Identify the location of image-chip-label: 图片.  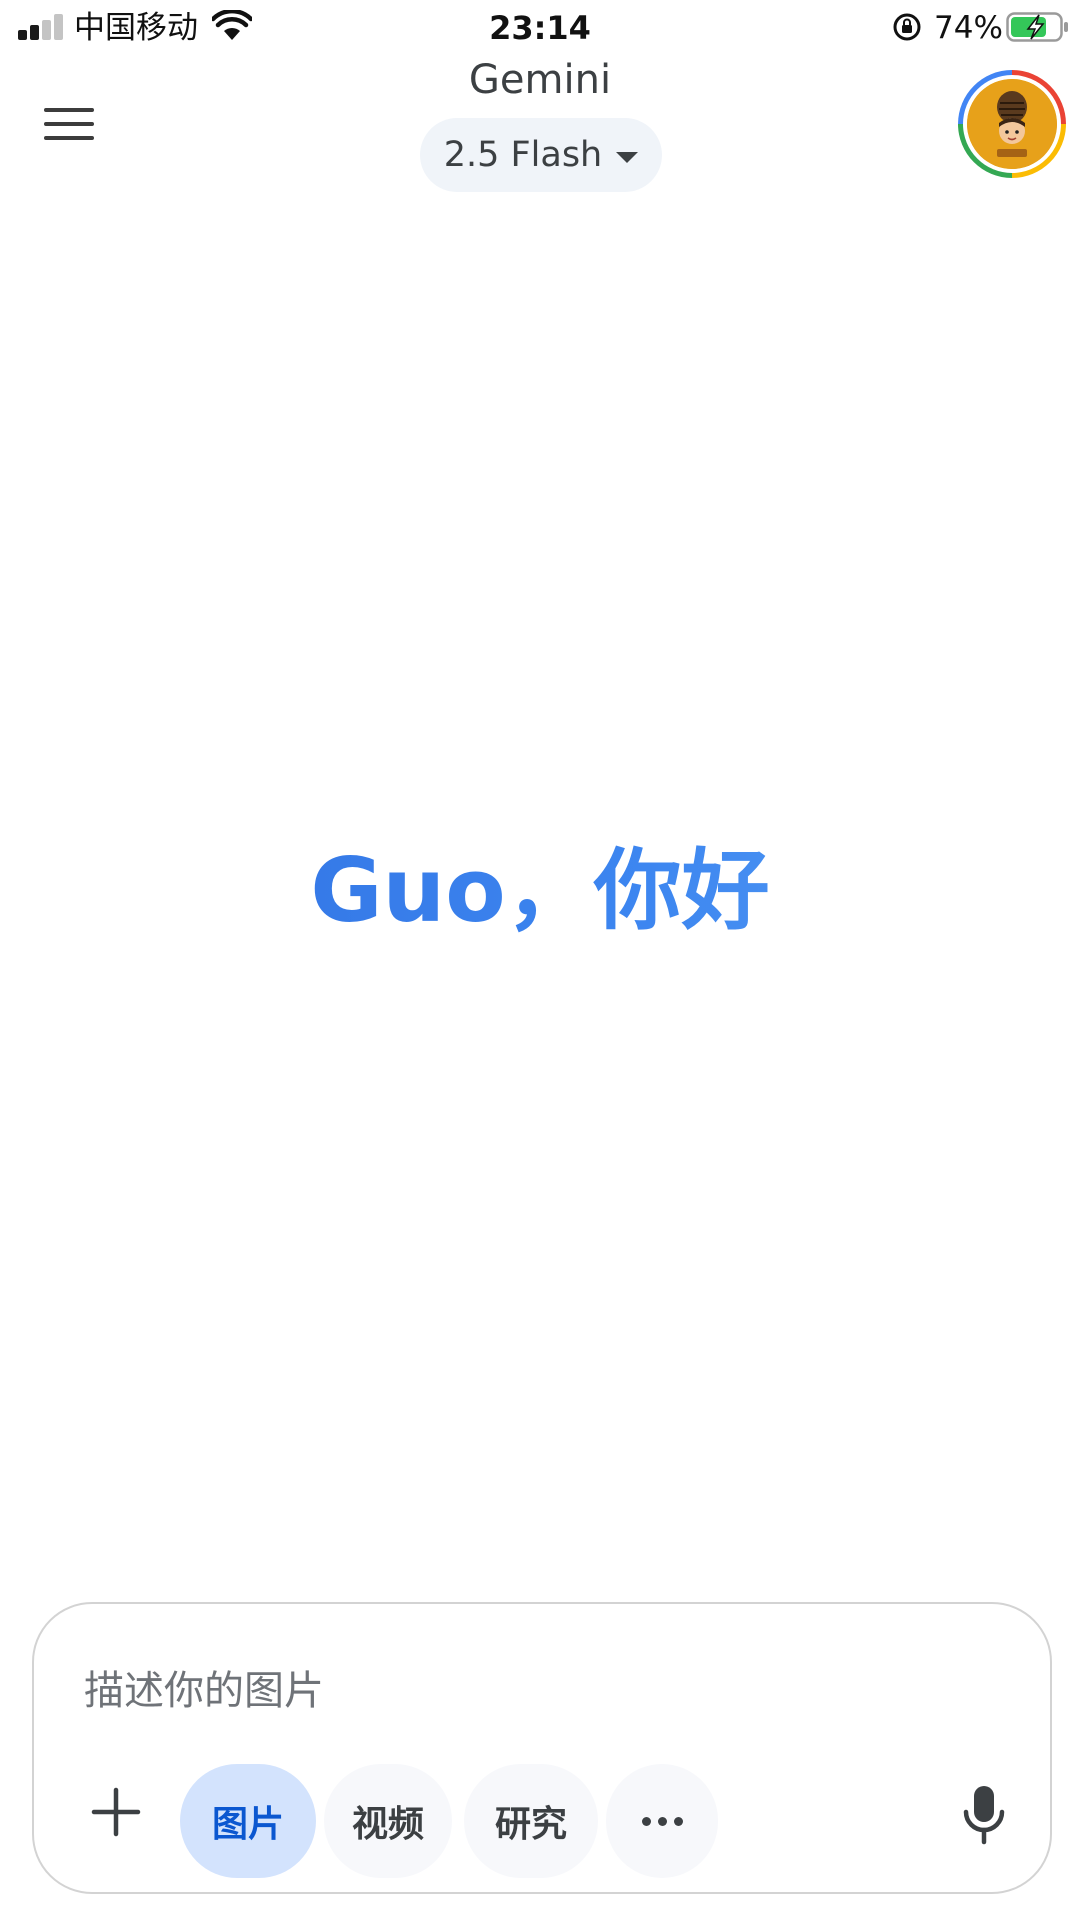
(247, 1824).